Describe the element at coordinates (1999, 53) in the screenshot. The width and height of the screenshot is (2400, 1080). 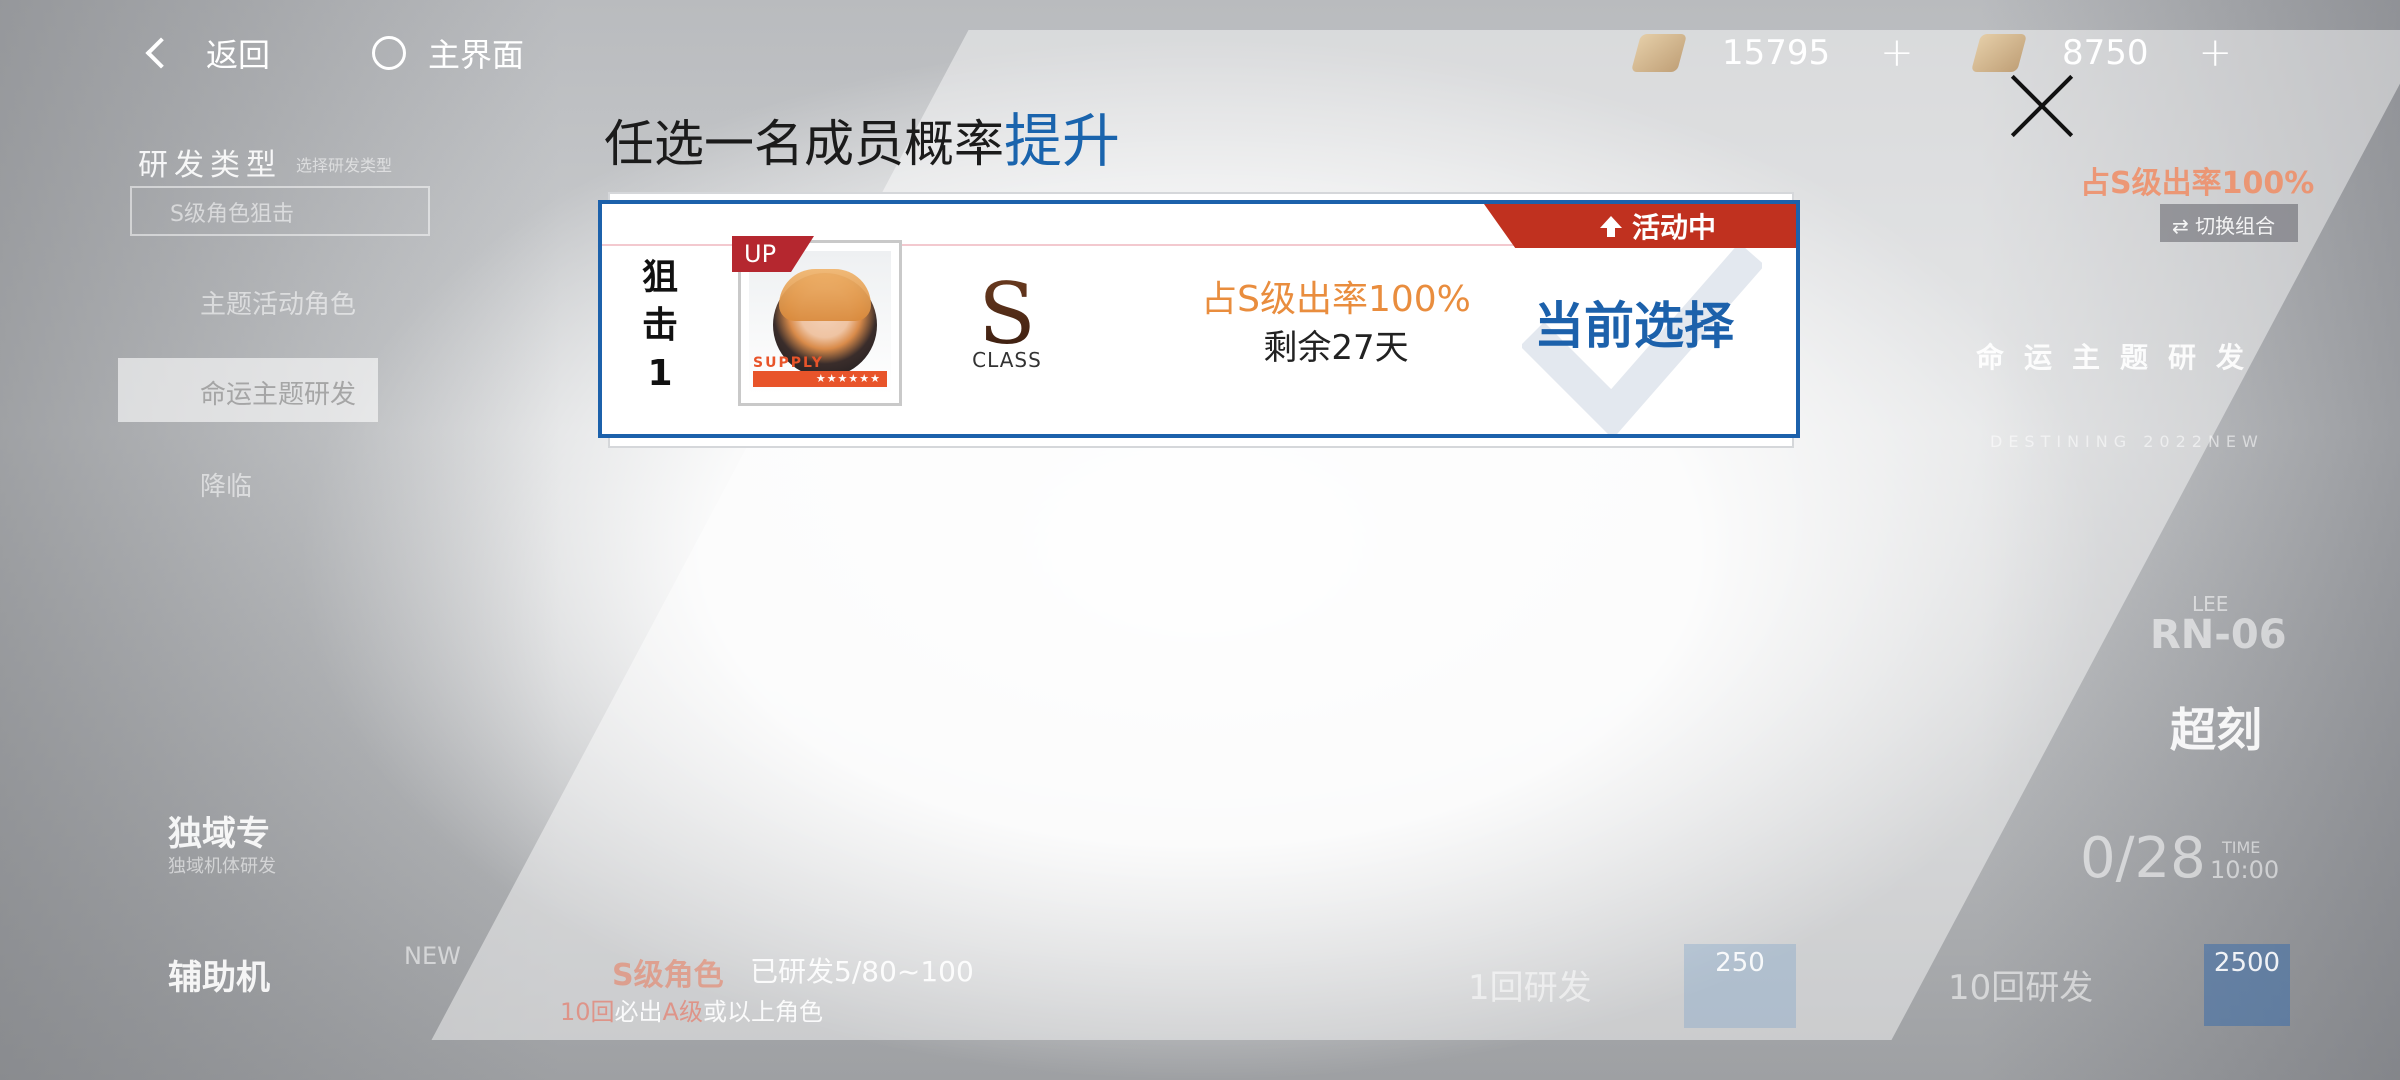
I see `ticket-icon` at that location.